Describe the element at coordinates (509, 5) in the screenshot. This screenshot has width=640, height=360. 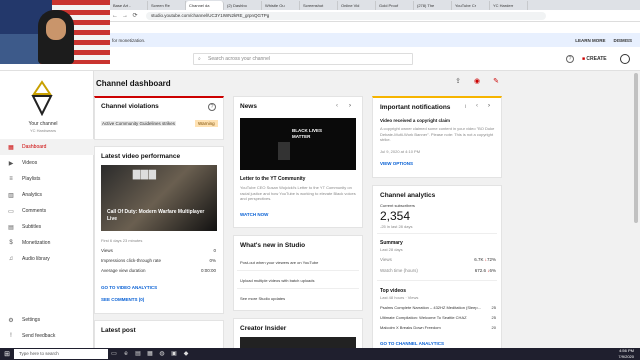
I see `browser-tab: YC Harderr` at that location.